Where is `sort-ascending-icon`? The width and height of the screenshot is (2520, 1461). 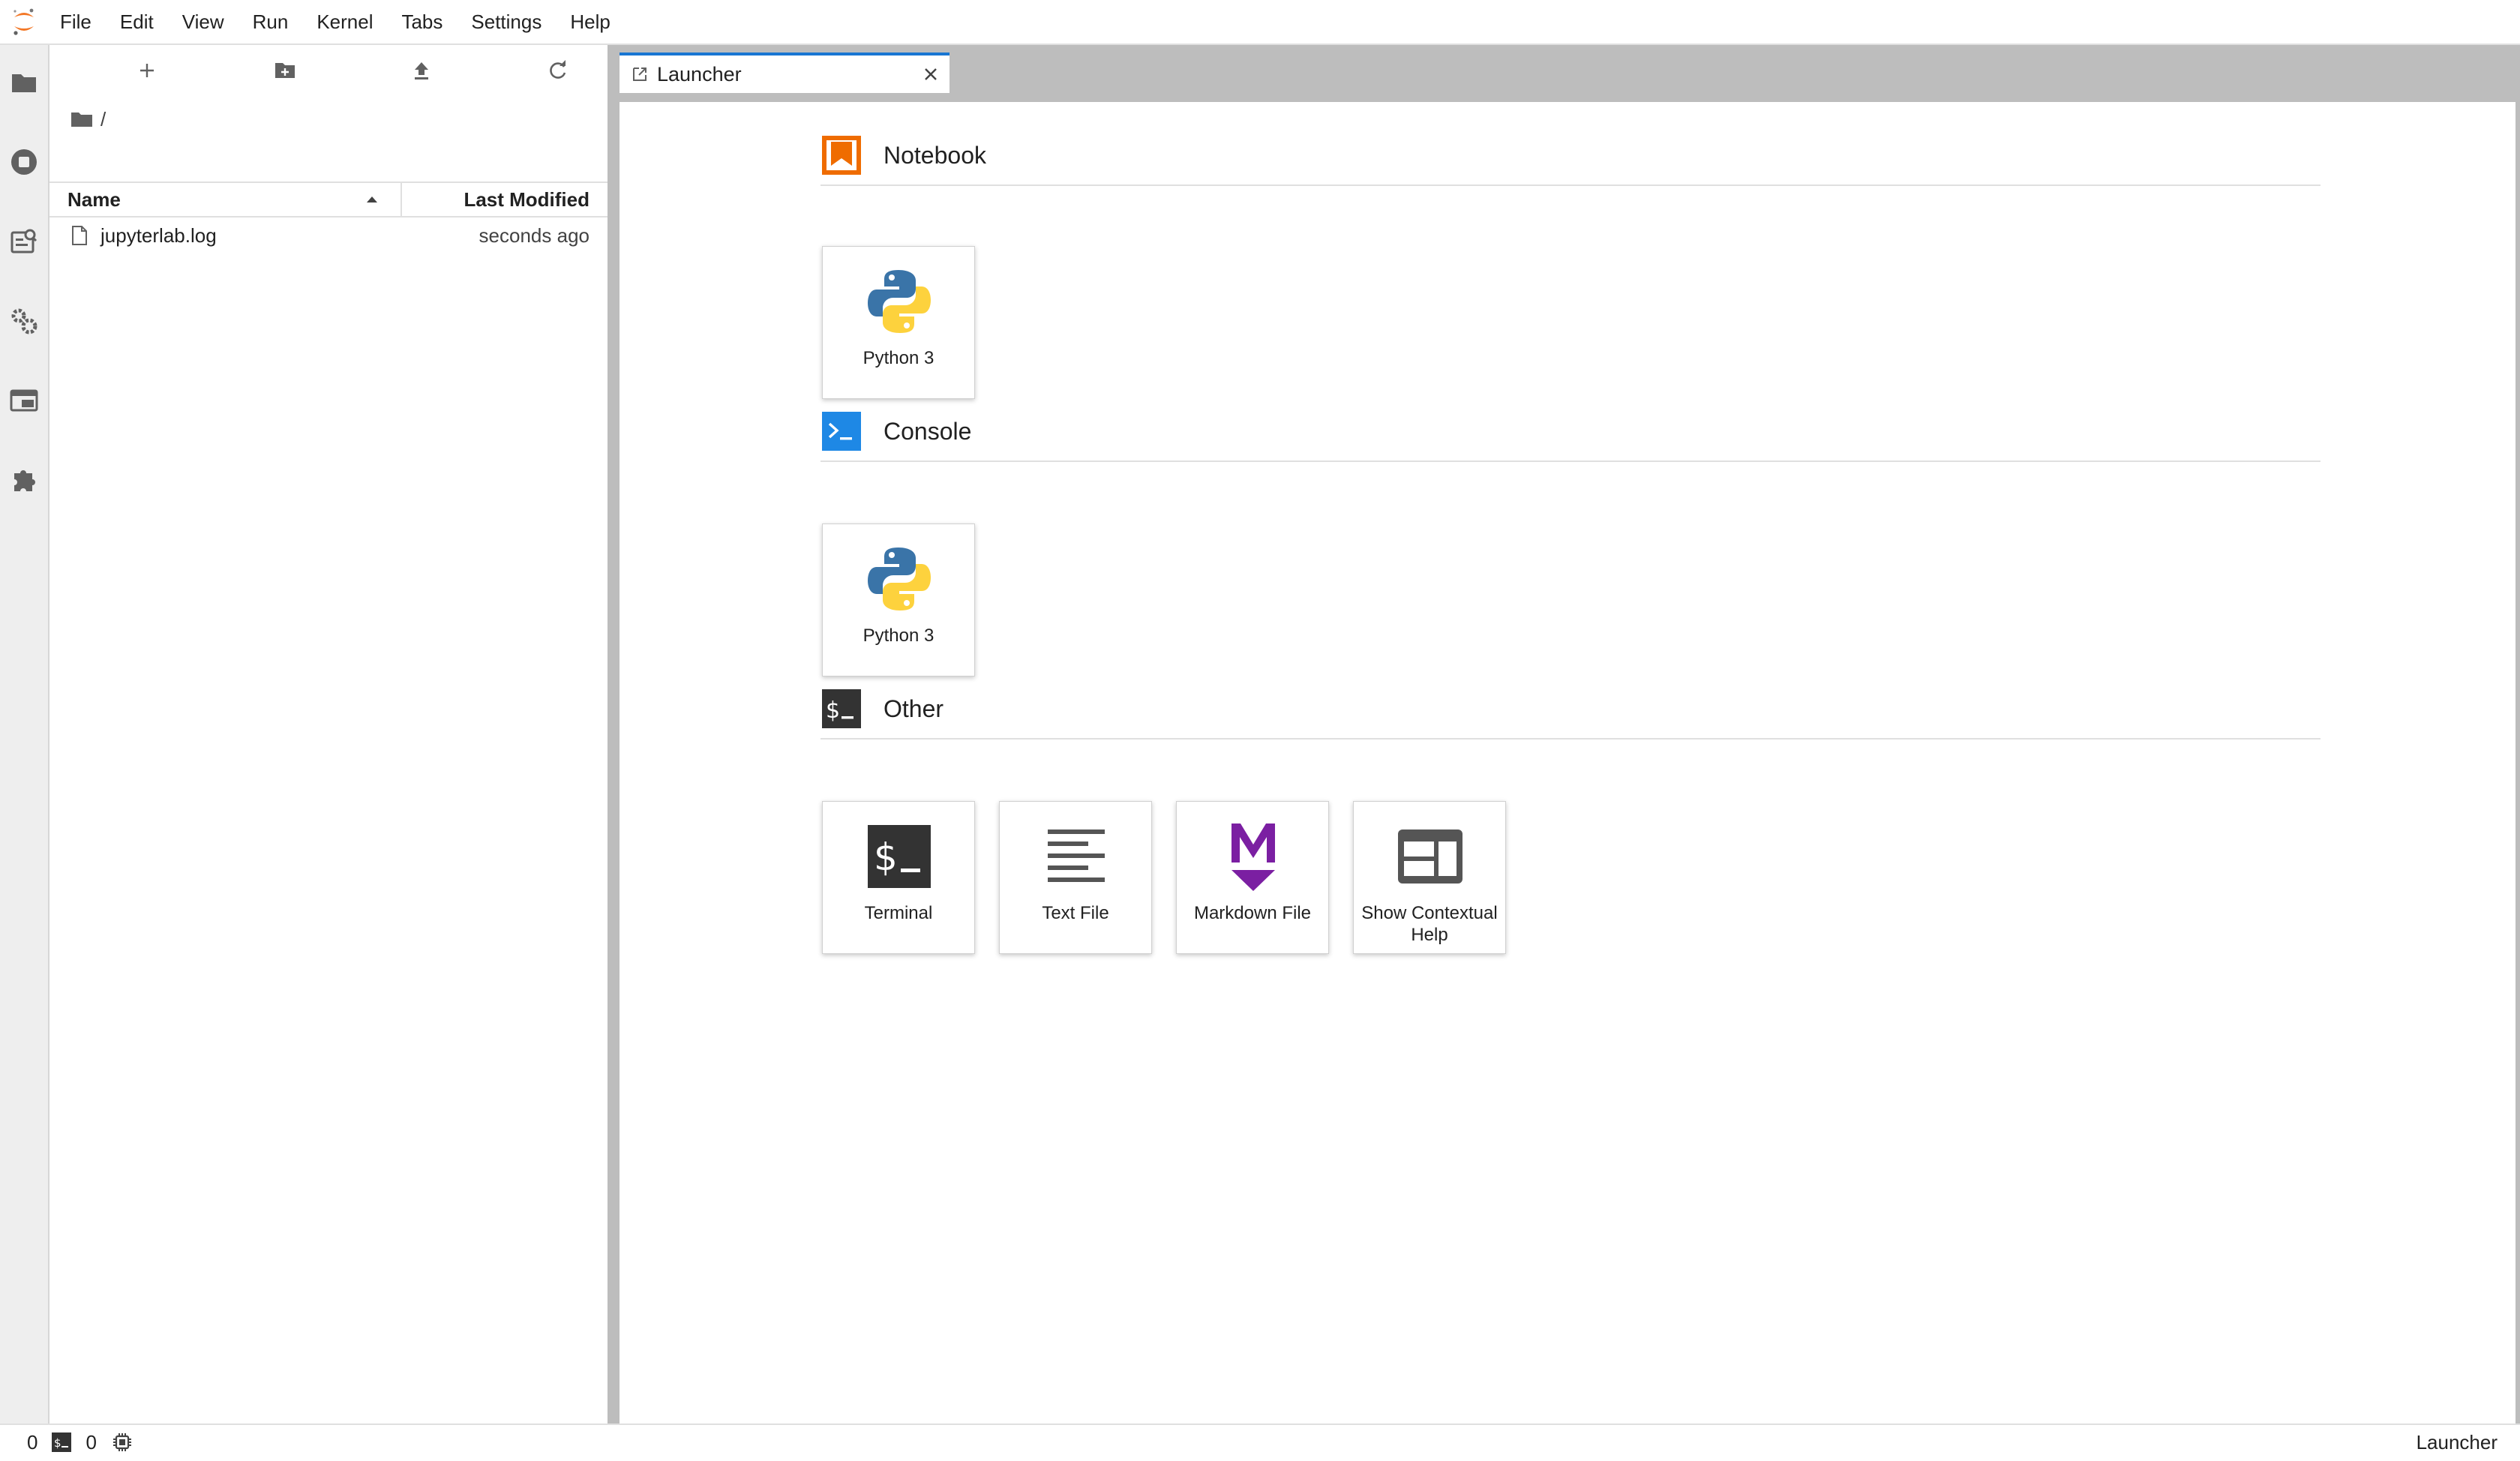 sort-ascending-icon is located at coordinates (372, 199).